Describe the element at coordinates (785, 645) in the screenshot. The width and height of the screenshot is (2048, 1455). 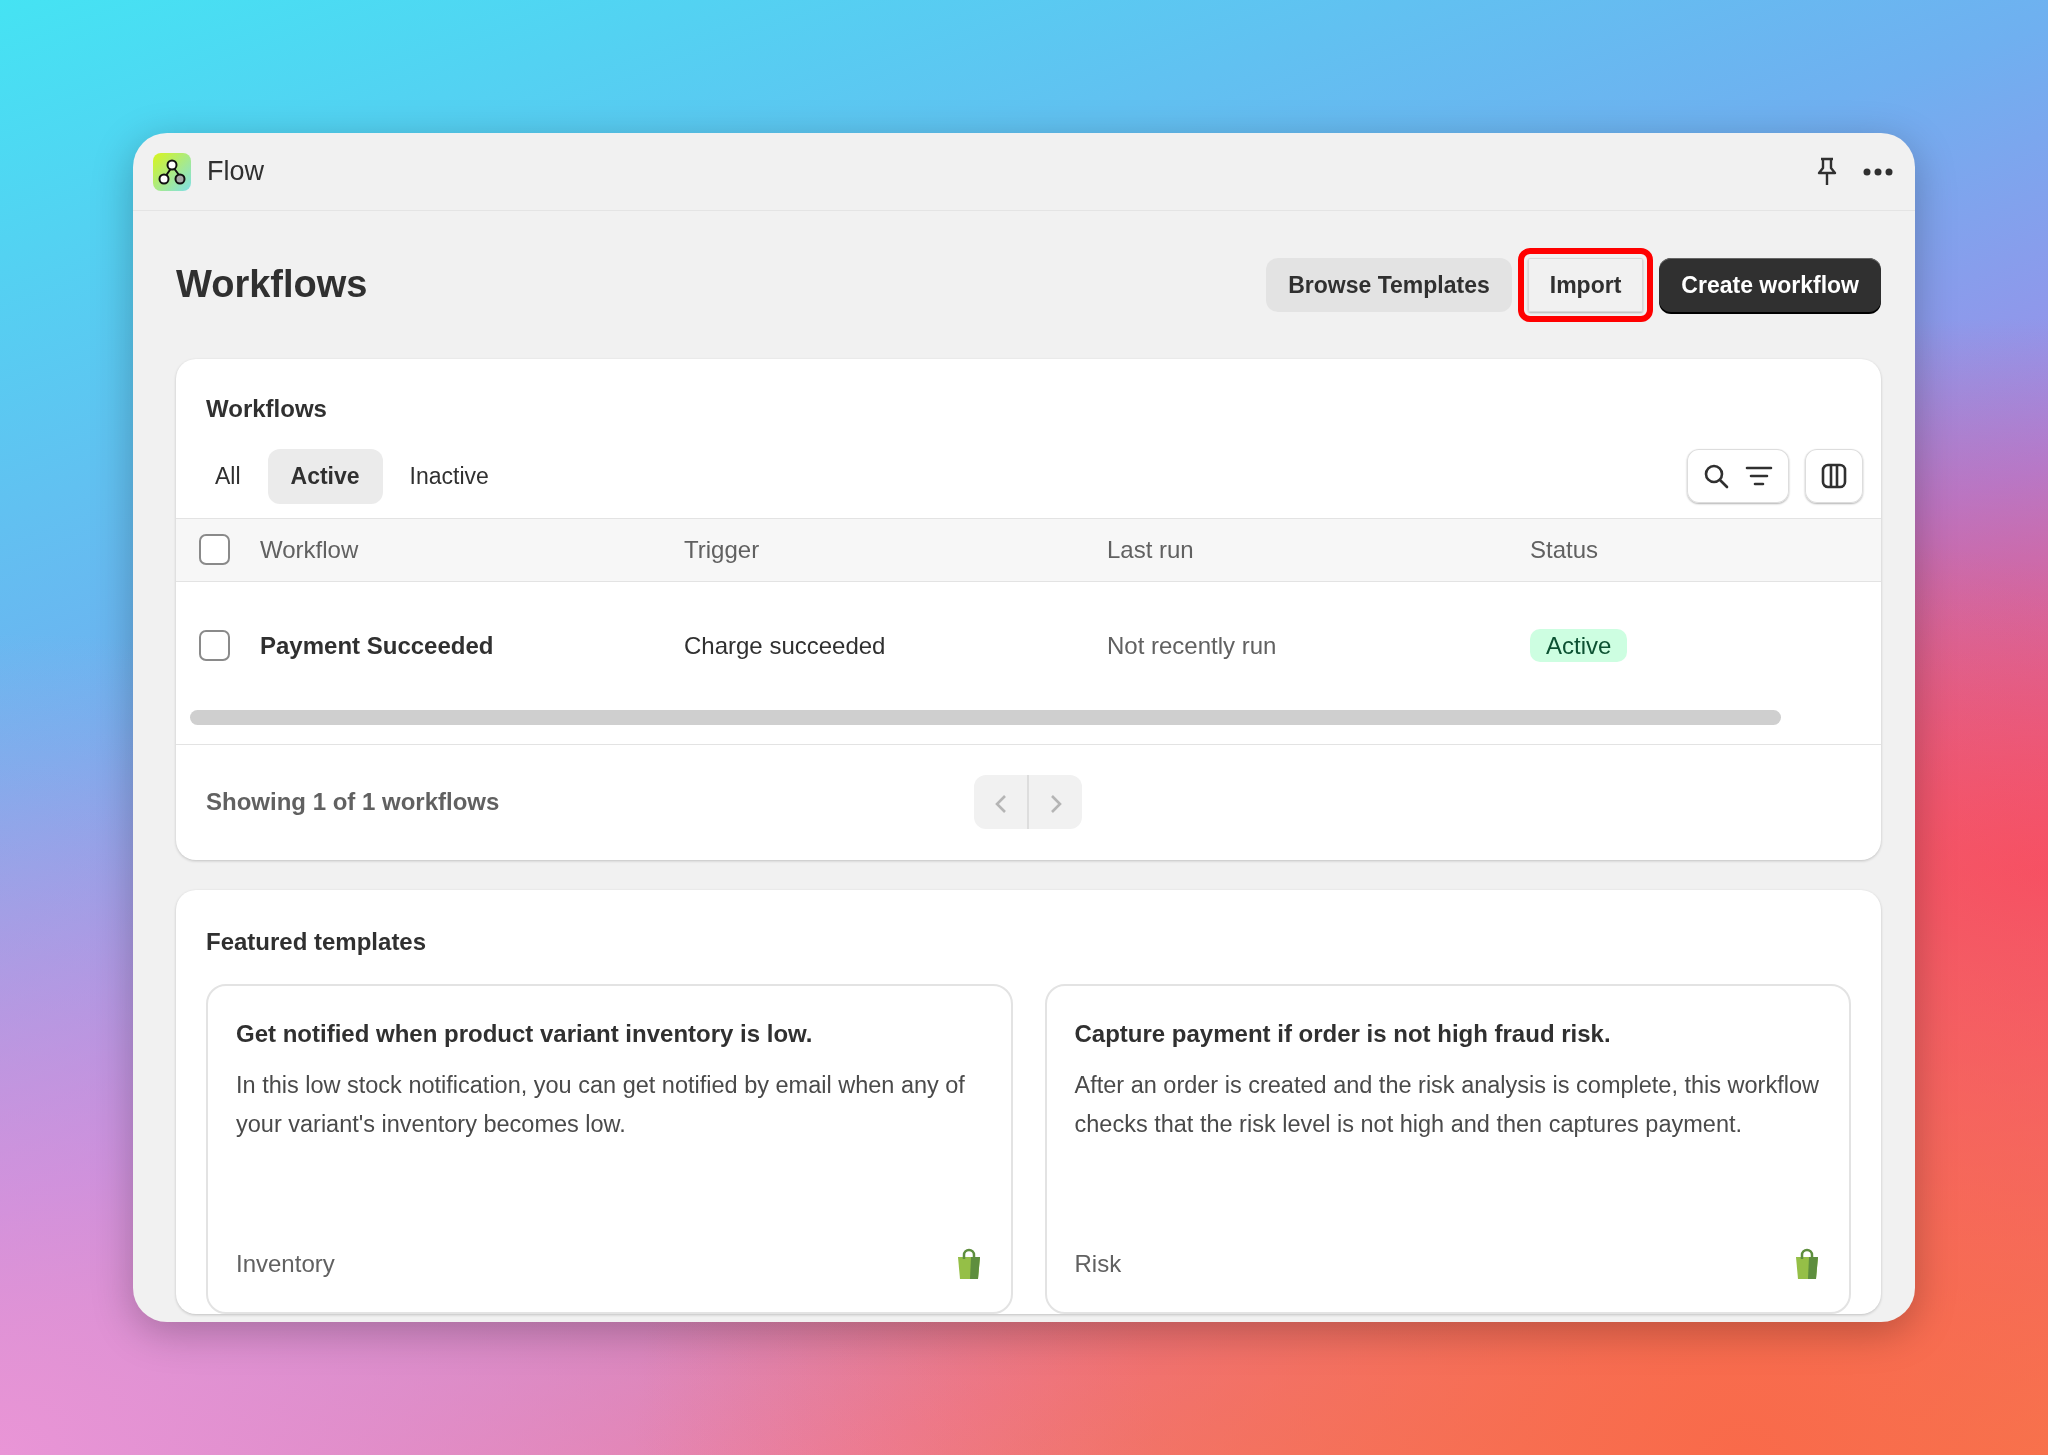
I see `table-cell-text: Charge succeeded` at that location.